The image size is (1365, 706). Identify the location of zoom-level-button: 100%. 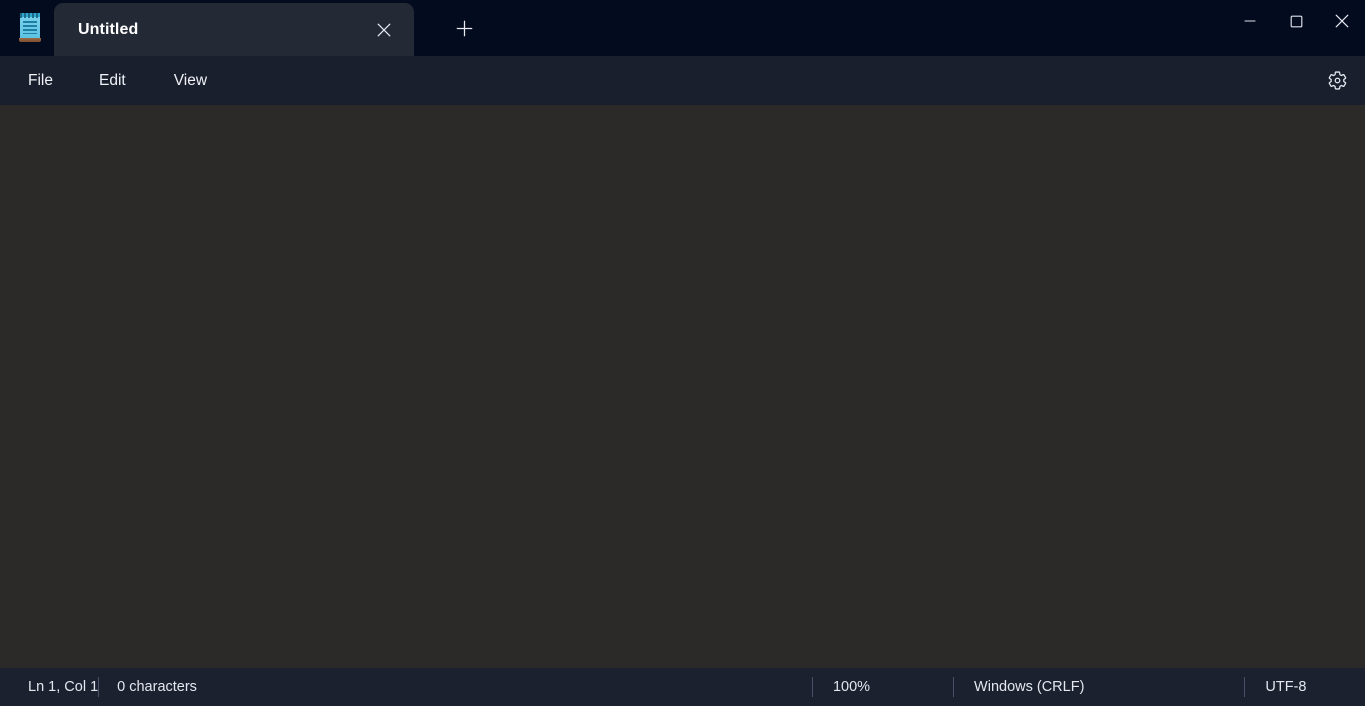
(851, 687).